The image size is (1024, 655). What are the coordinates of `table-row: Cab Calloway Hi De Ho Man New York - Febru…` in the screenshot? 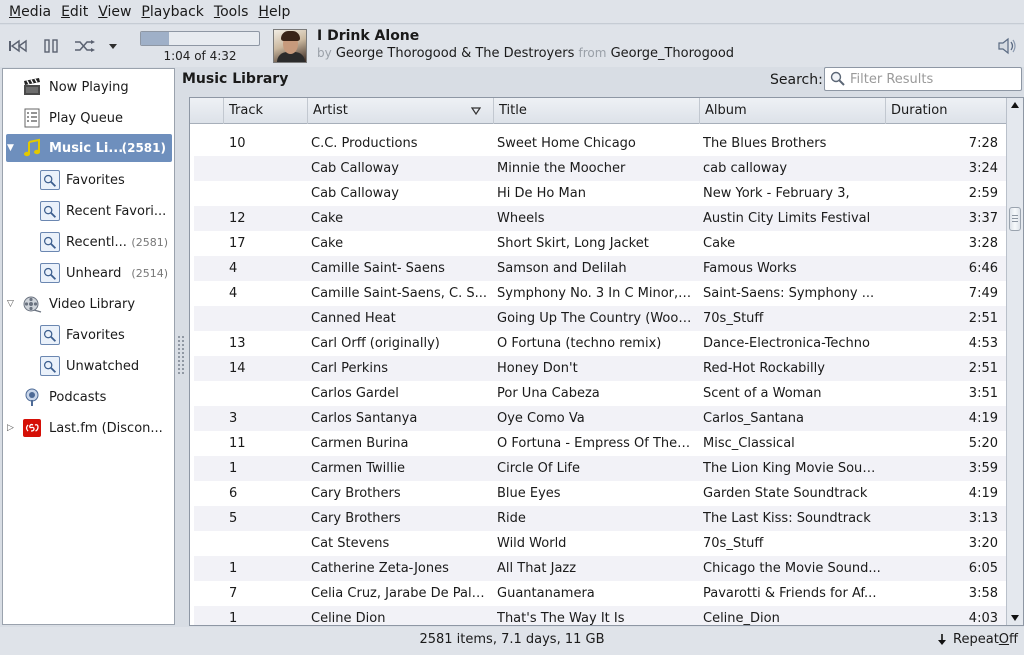 It's located at (600, 193).